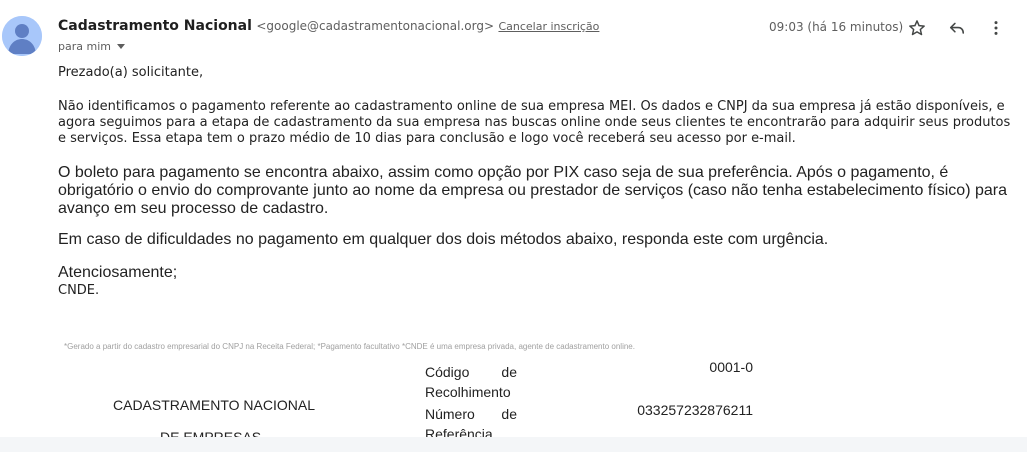 The height and width of the screenshot is (452, 1027). Describe the element at coordinates (214, 405) in the screenshot. I see `boleto-company-line-1: CADASTRAMENTO NACIONAL` at that location.